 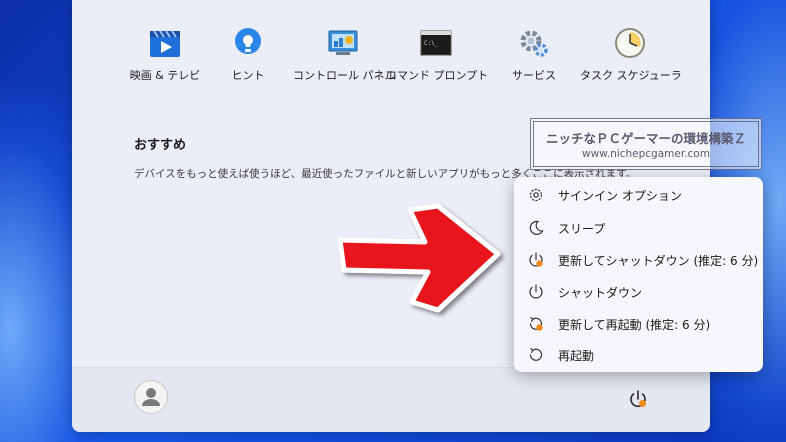 I want to click on gear-icon, so click(x=536, y=195).